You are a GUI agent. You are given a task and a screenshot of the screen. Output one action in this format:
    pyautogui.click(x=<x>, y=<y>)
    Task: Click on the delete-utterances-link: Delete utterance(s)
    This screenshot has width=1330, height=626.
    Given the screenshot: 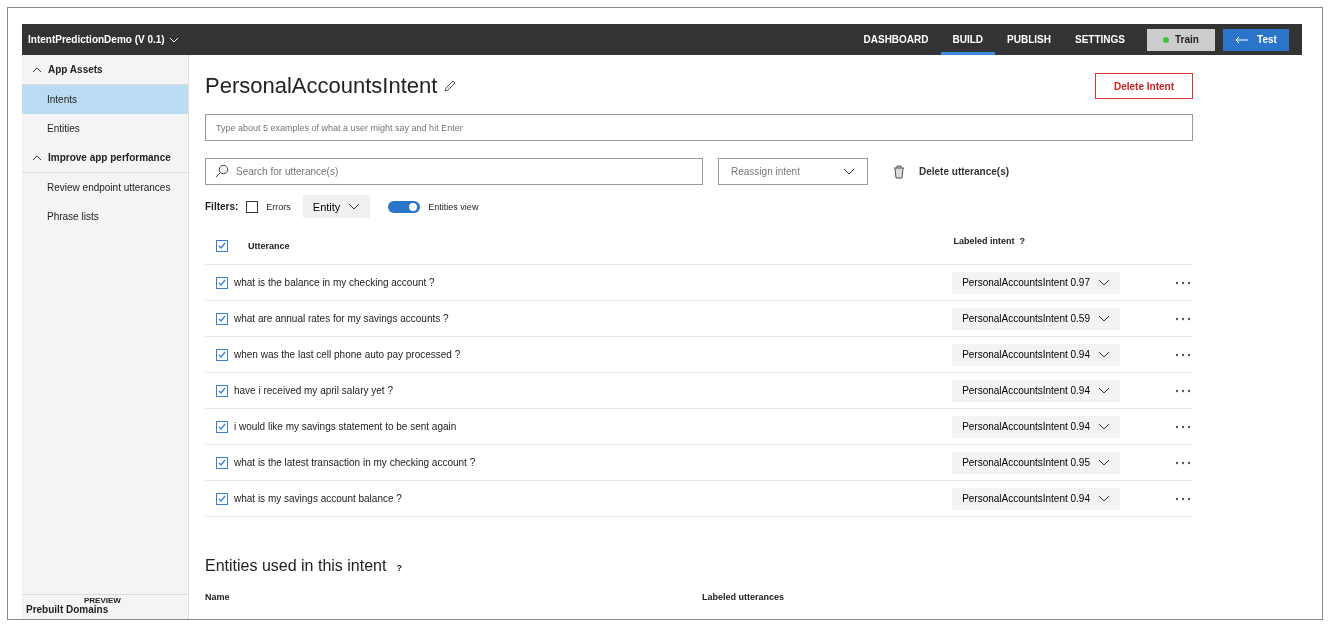 What is the action you would take?
    pyautogui.click(x=964, y=171)
    